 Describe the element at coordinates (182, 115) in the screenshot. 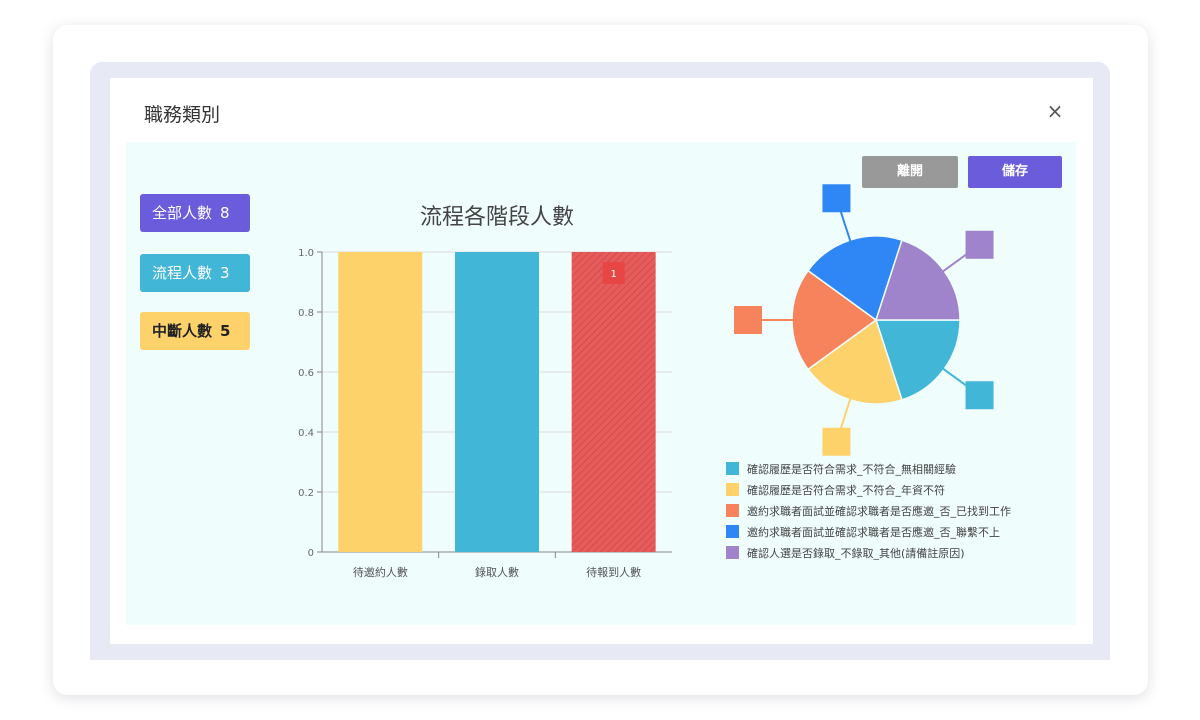

I see `modal-title: 職務類別` at that location.